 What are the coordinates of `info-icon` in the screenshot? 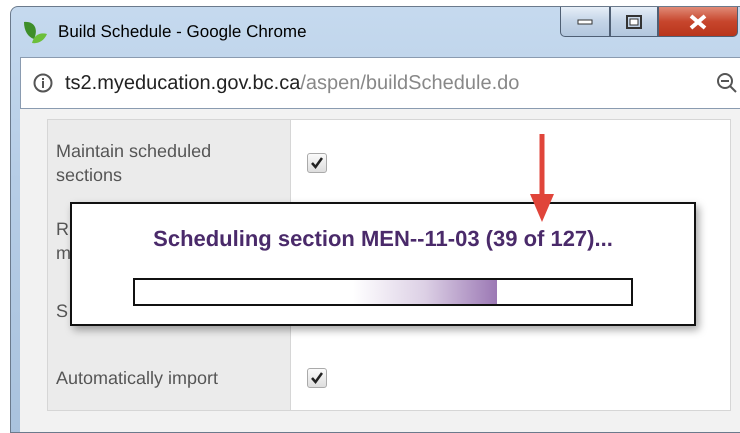 It's located at (43, 83).